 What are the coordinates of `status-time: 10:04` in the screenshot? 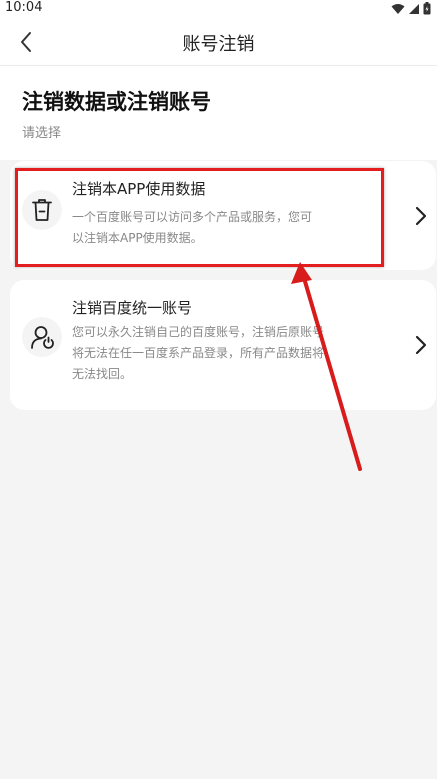 It's located at (24, 7).